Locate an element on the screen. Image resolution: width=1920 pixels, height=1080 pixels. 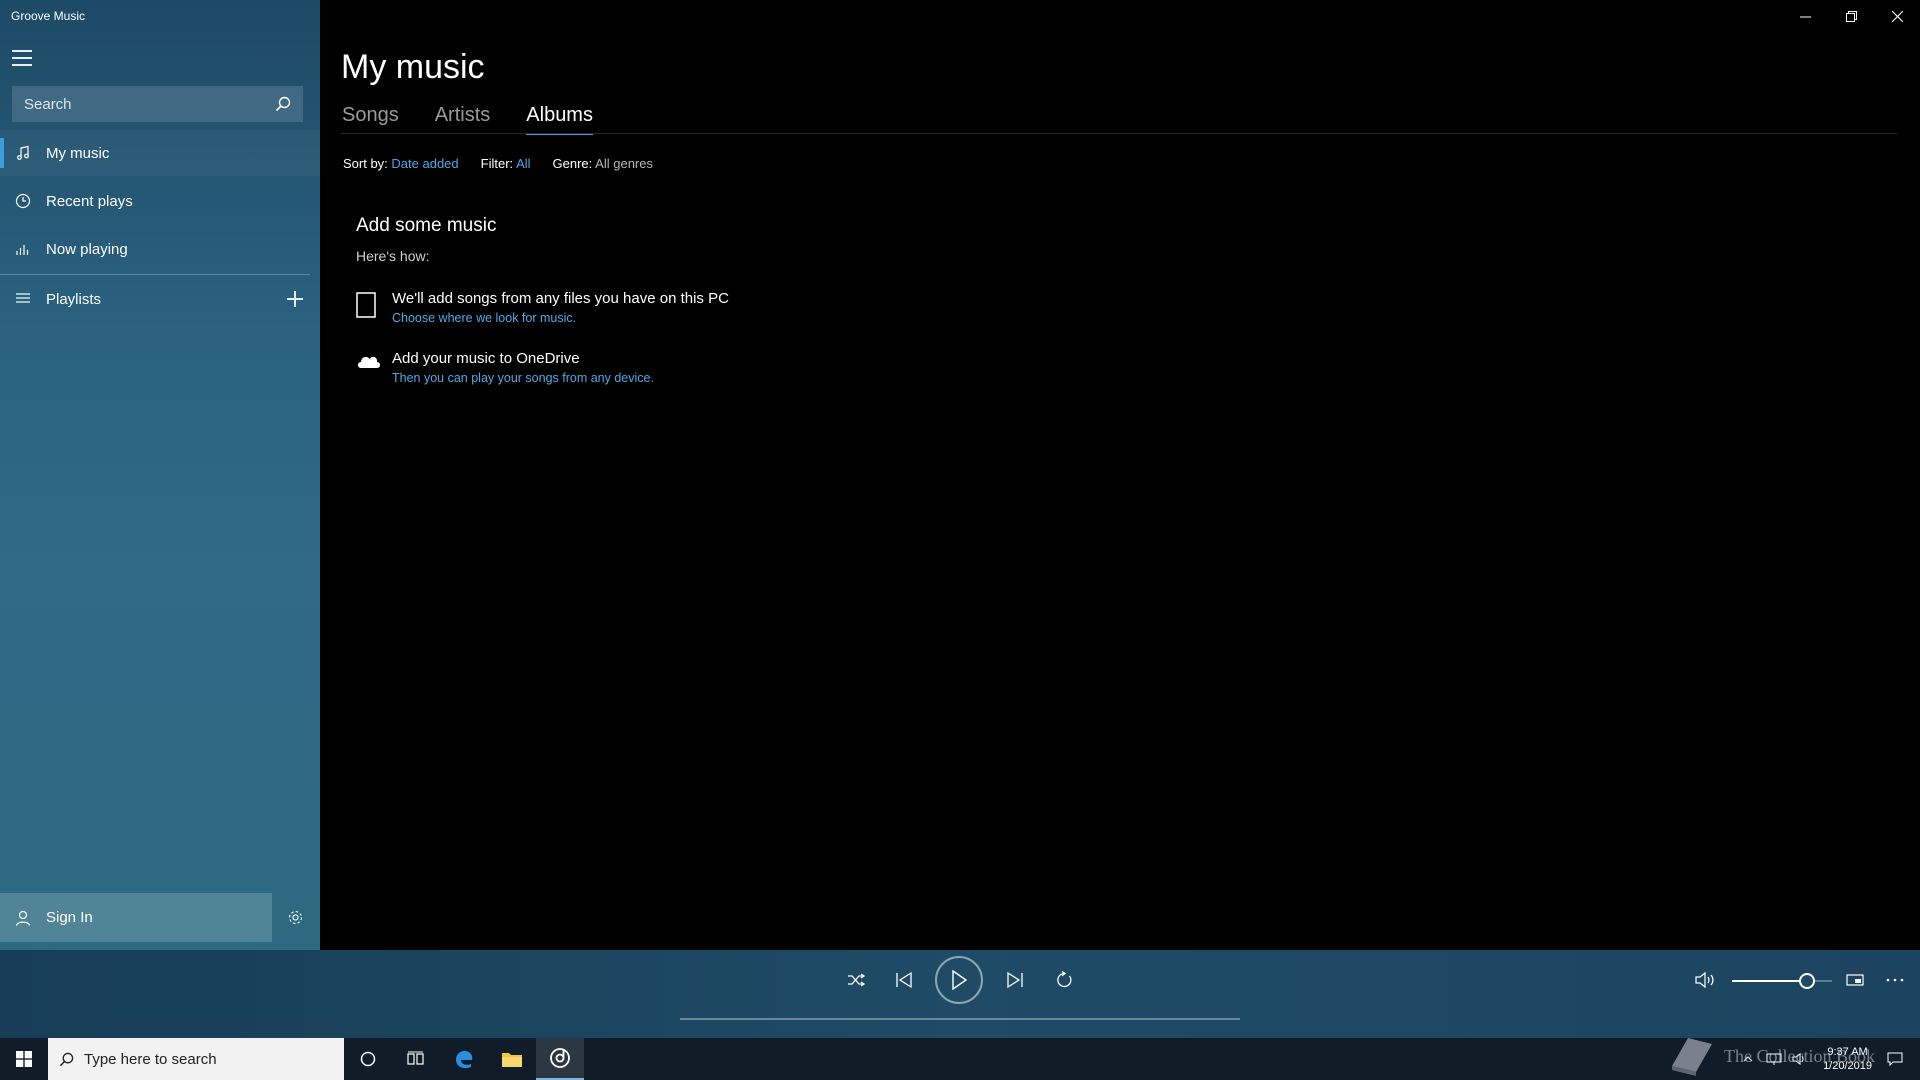
watermark: The Collection Book is located at coordinates (1771, 1056).